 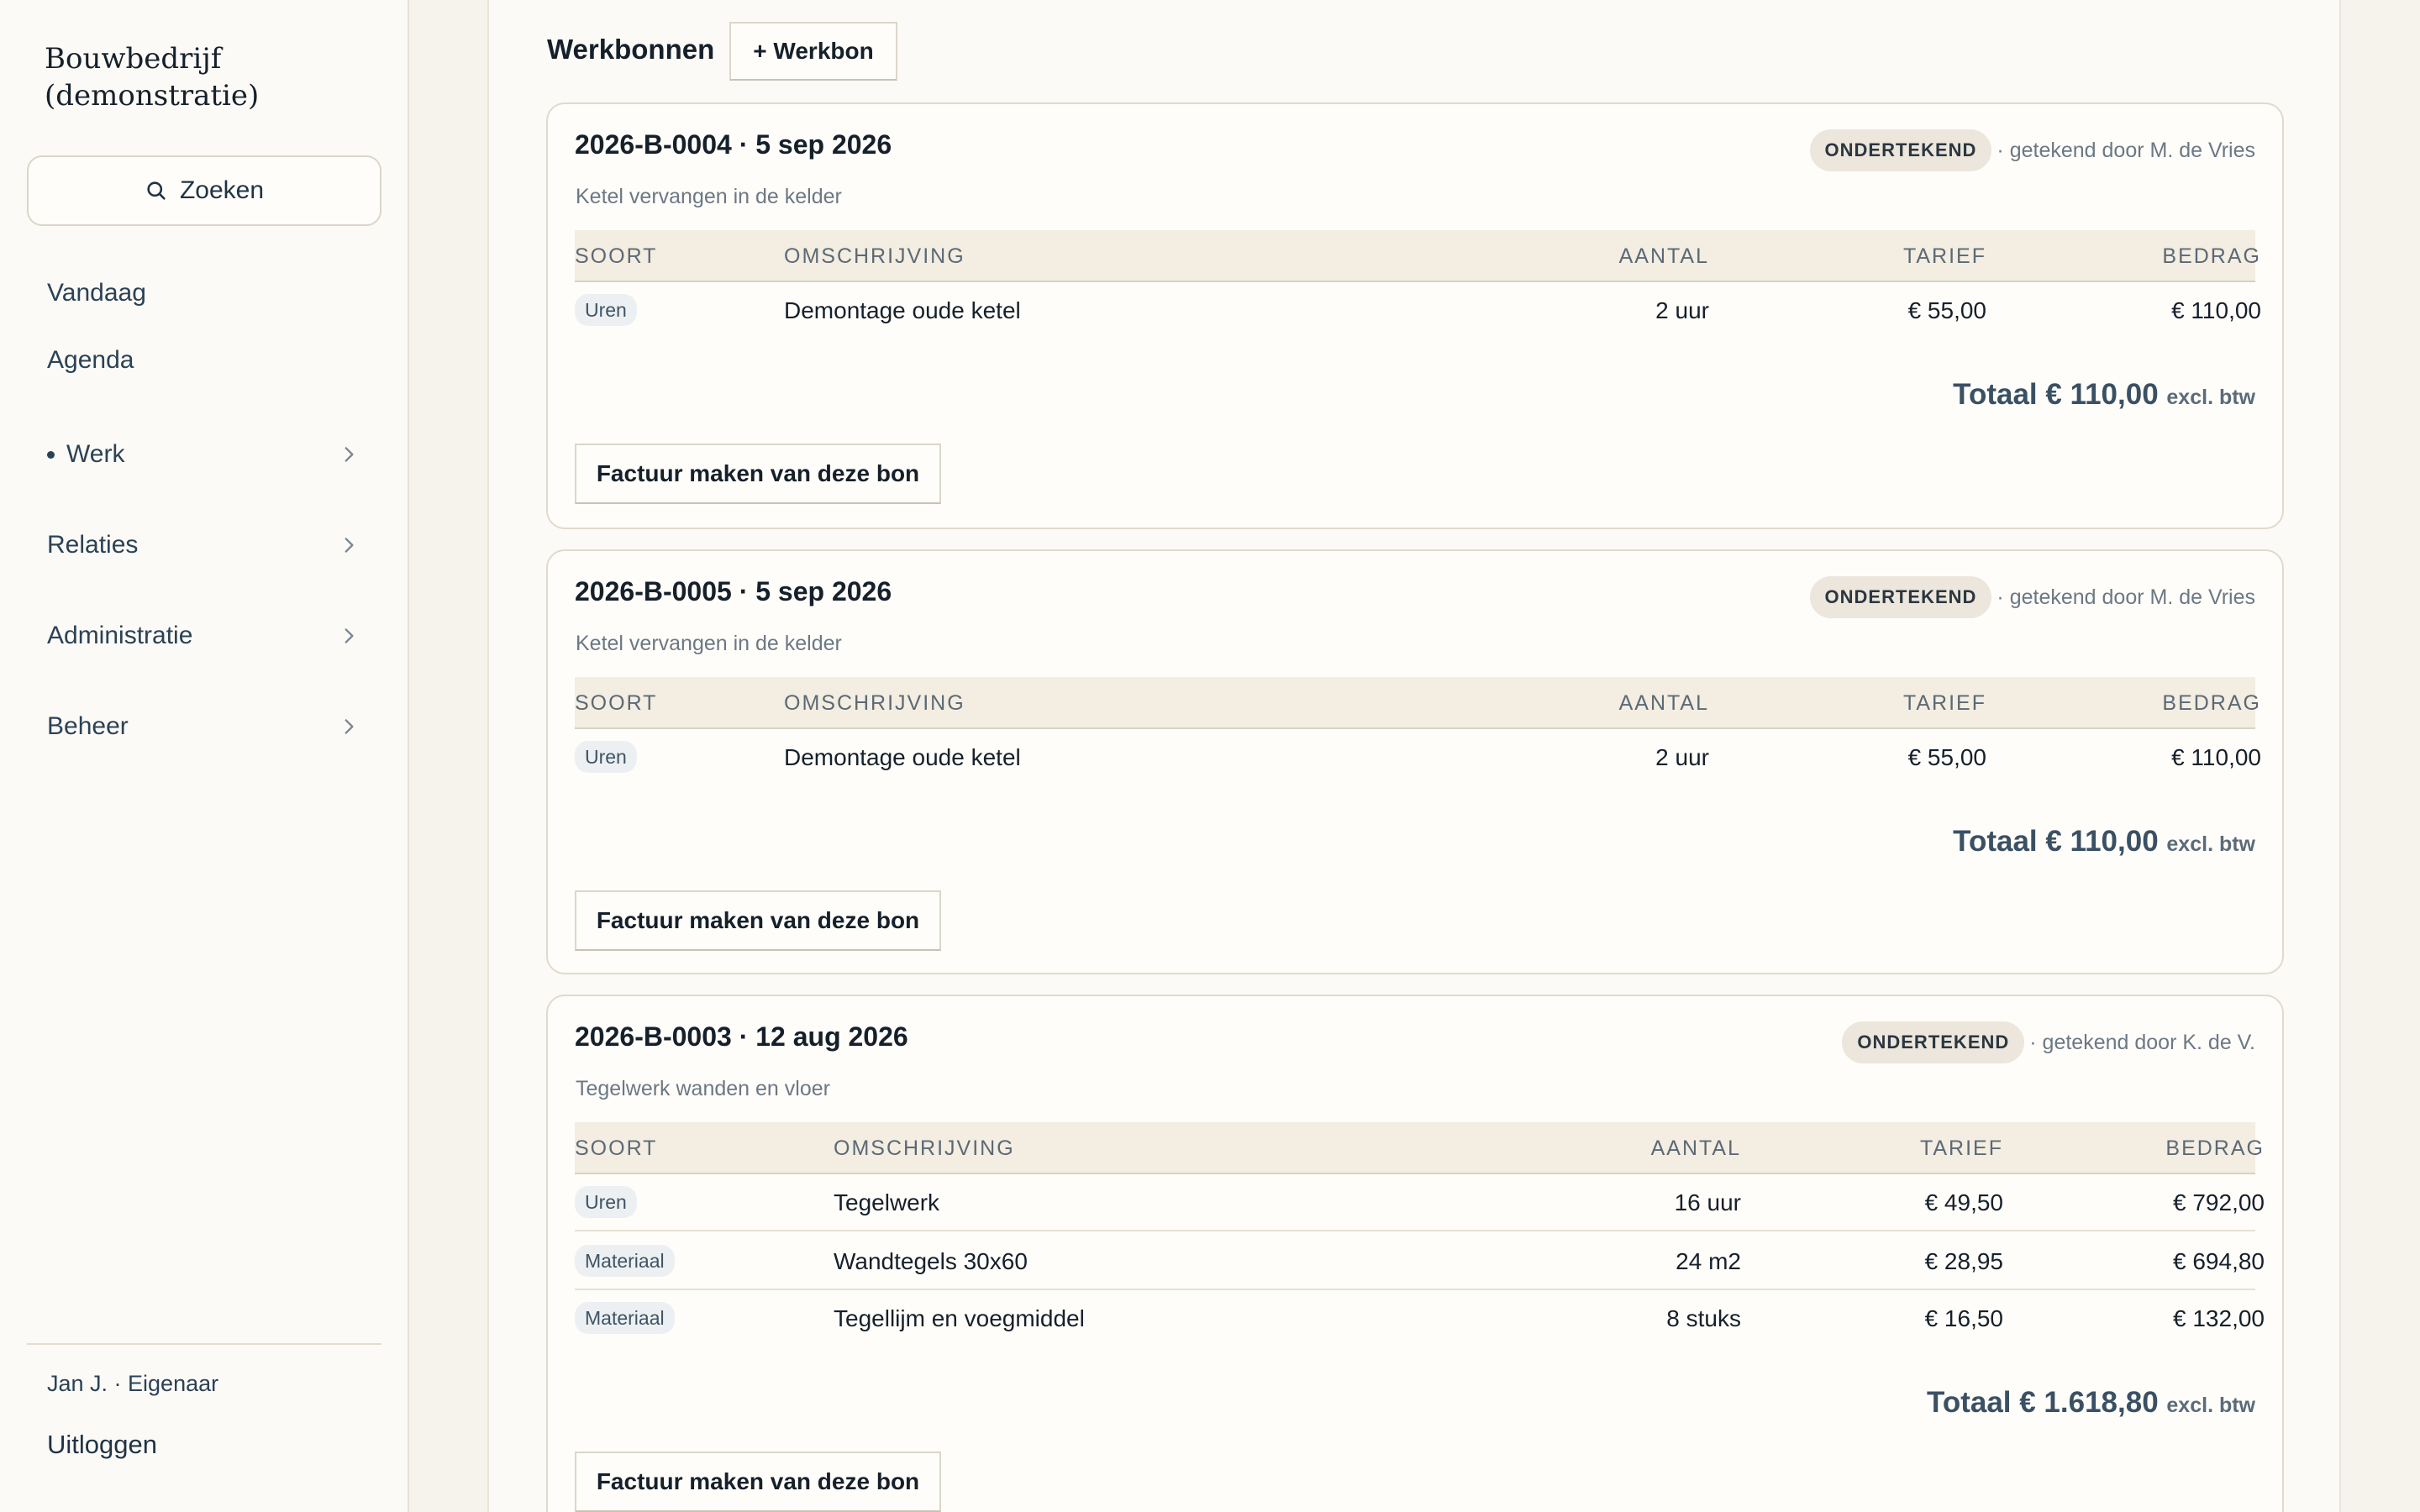 I want to click on cell-omschrijving: Wandtegels 30x60, so click(x=931, y=1261).